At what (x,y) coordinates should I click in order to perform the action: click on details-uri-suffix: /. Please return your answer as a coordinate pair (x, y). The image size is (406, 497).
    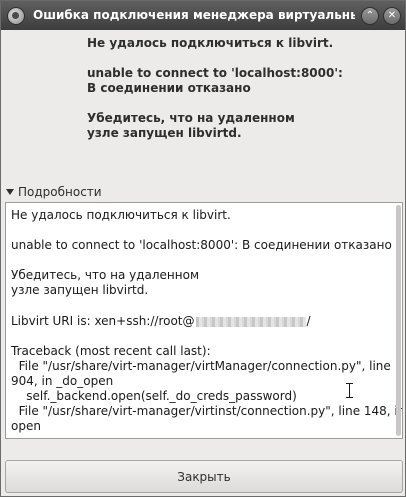
    Looking at the image, I should click on (308, 321).